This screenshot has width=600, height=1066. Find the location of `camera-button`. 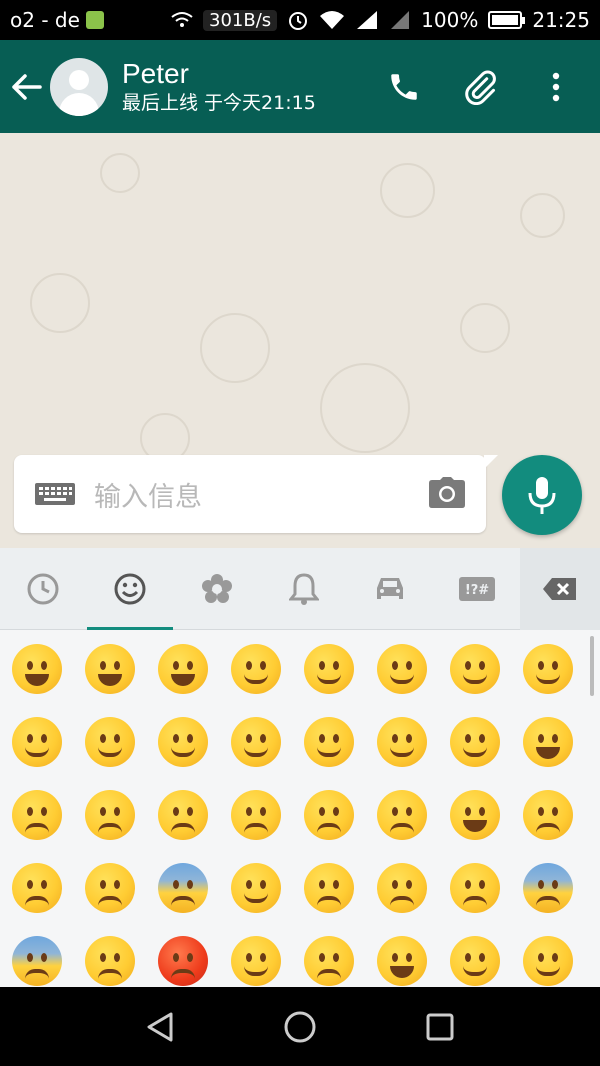

camera-button is located at coordinates (447, 494).